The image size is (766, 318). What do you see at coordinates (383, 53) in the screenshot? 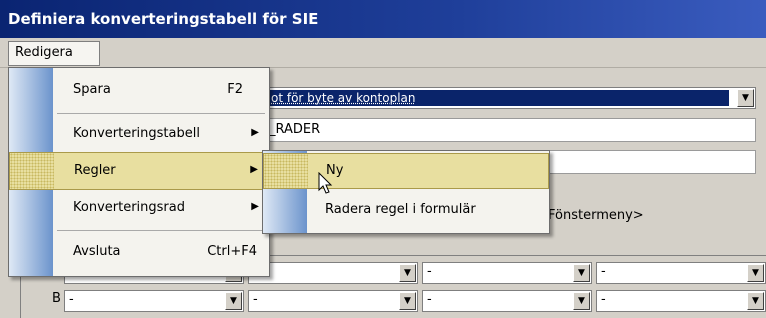
I see `menu-bar: Redigera` at bounding box center [383, 53].